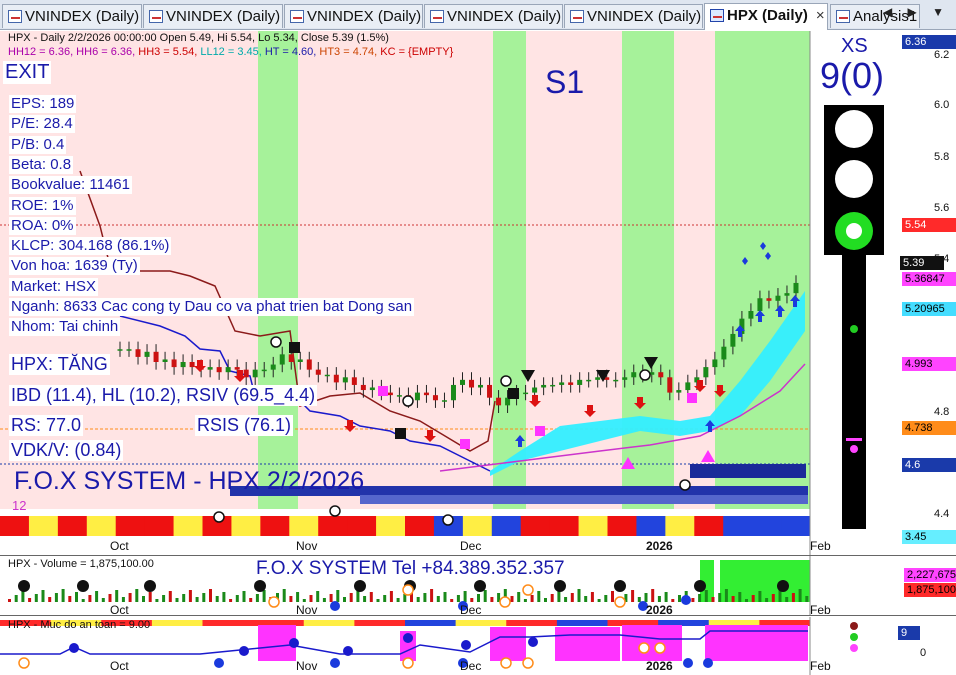 This screenshot has height=675, width=956. What do you see at coordinates (633, 16) in the screenshot?
I see `tab-vnindex-5: VNINDEX (Daily)` at bounding box center [633, 16].